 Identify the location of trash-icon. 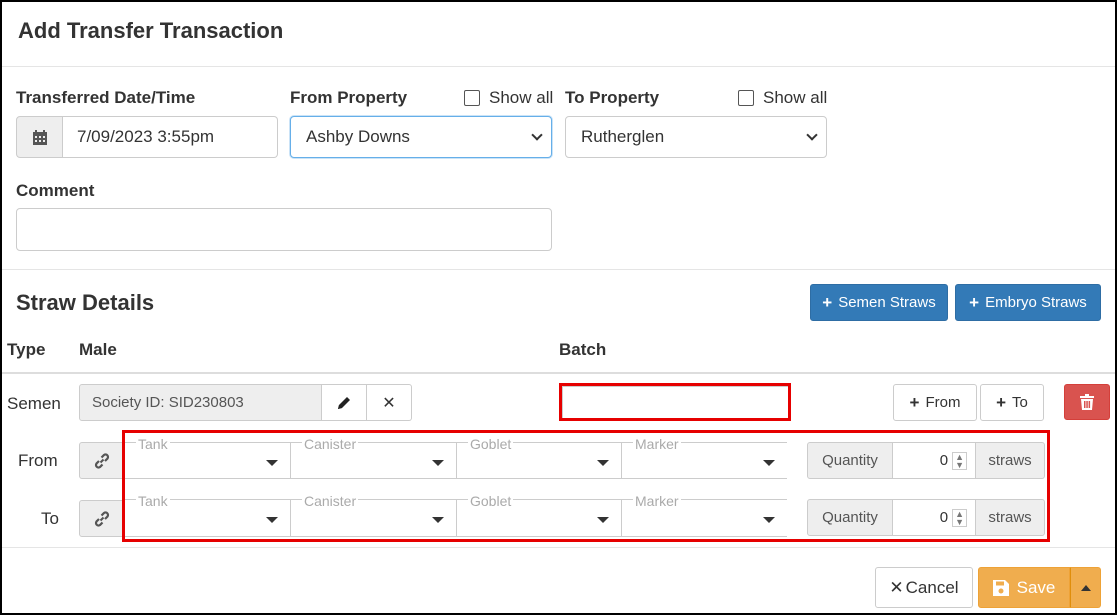
(1087, 402).